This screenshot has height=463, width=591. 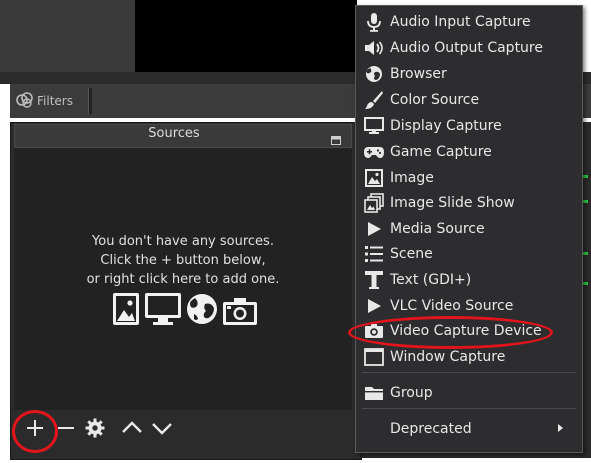 What do you see at coordinates (35, 431) in the screenshot?
I see `annotation-circle-add-button` at bounding box center [35, 431].